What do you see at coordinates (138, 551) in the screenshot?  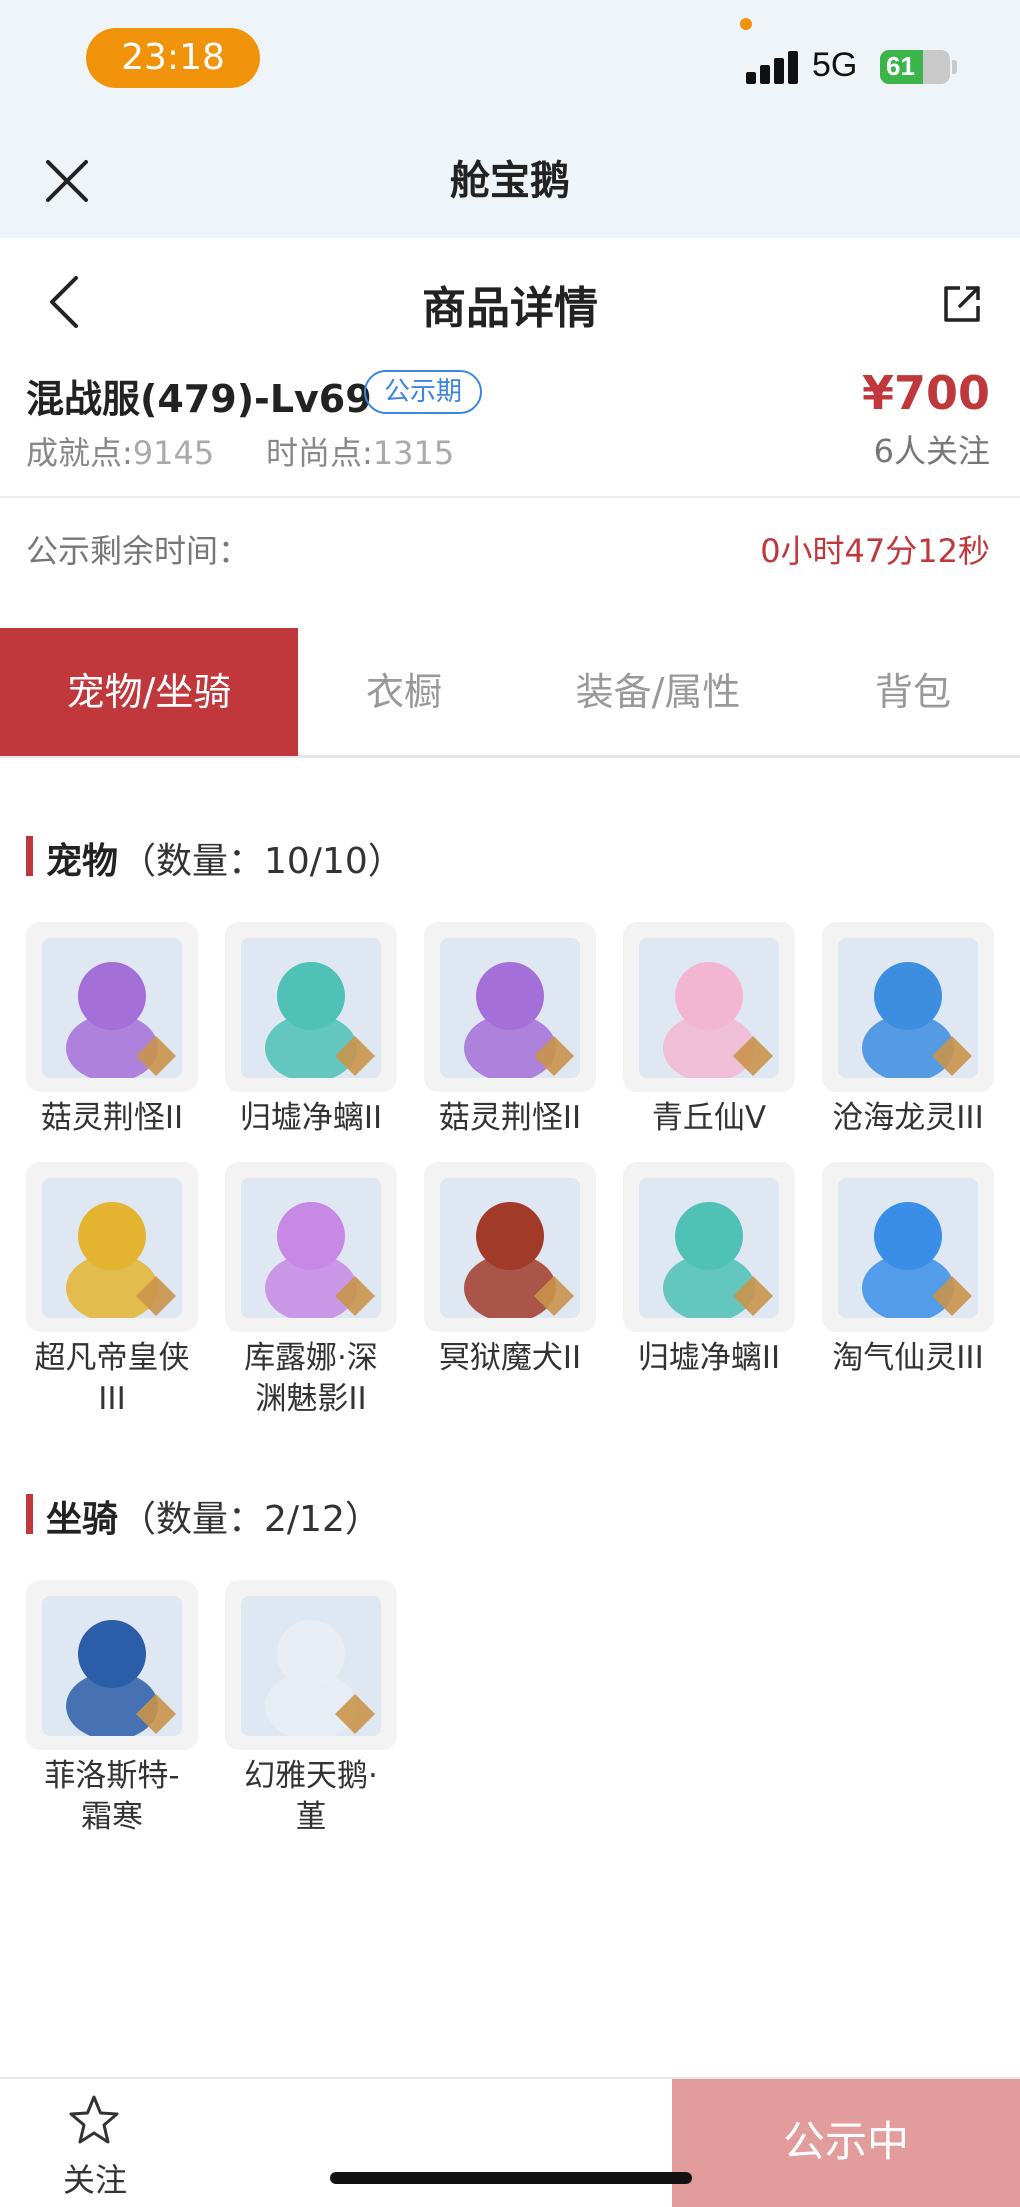 I see `countdown-label: 公示剩余时间：` at bounding box center [138, 551].